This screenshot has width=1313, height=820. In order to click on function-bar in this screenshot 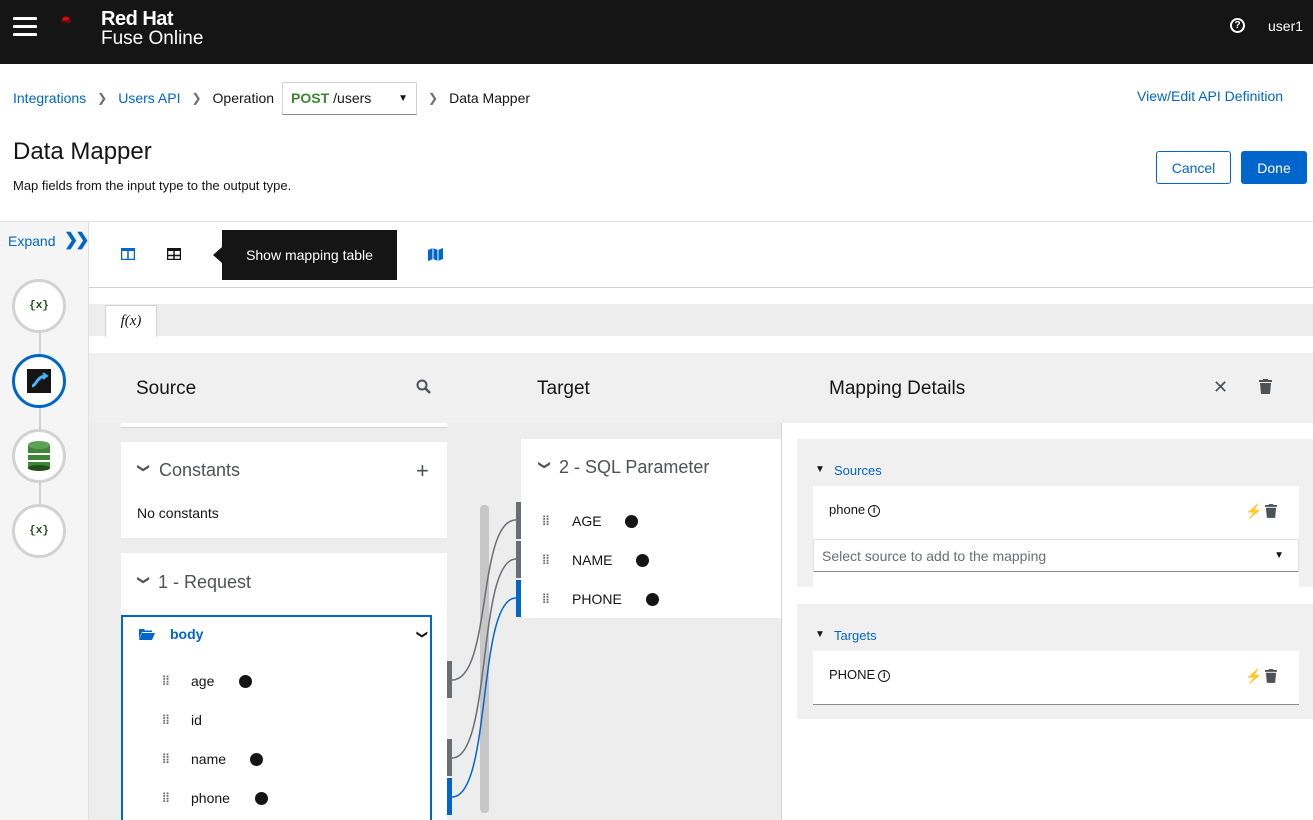, I will do `click(701, 320)`.